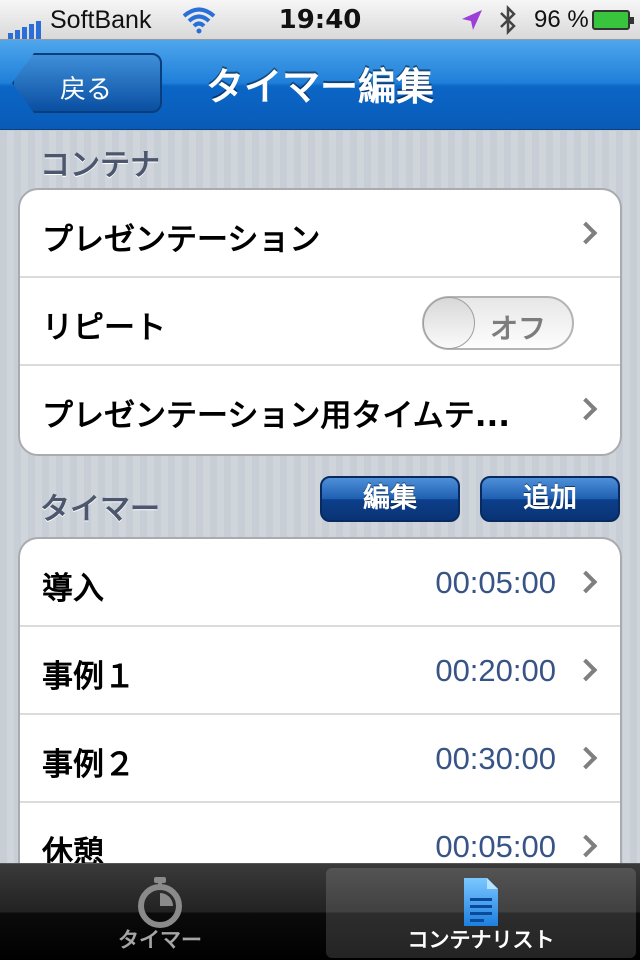 This screenshot has width=640, height=960. Describe the element at coordinates (100, 509) in the screenshot. I see `timer-section-header: タイマー` at that location.